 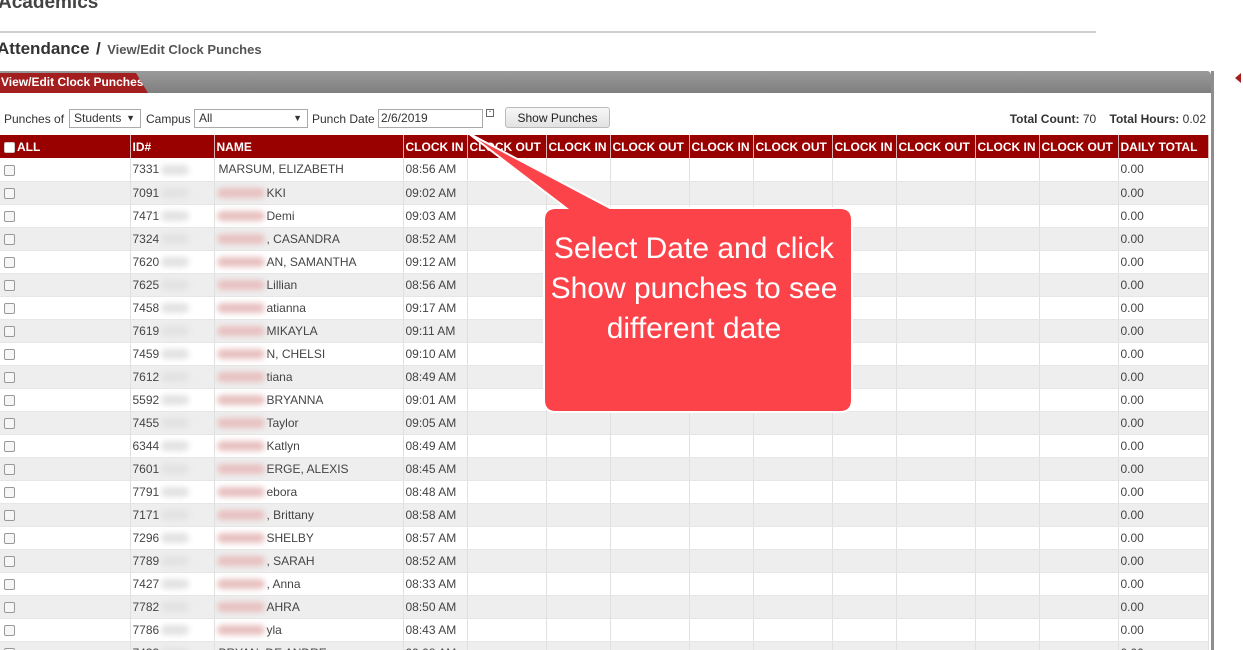 I want to click on student-name: AN, SAMANTHA, so click(x=312, y=262).